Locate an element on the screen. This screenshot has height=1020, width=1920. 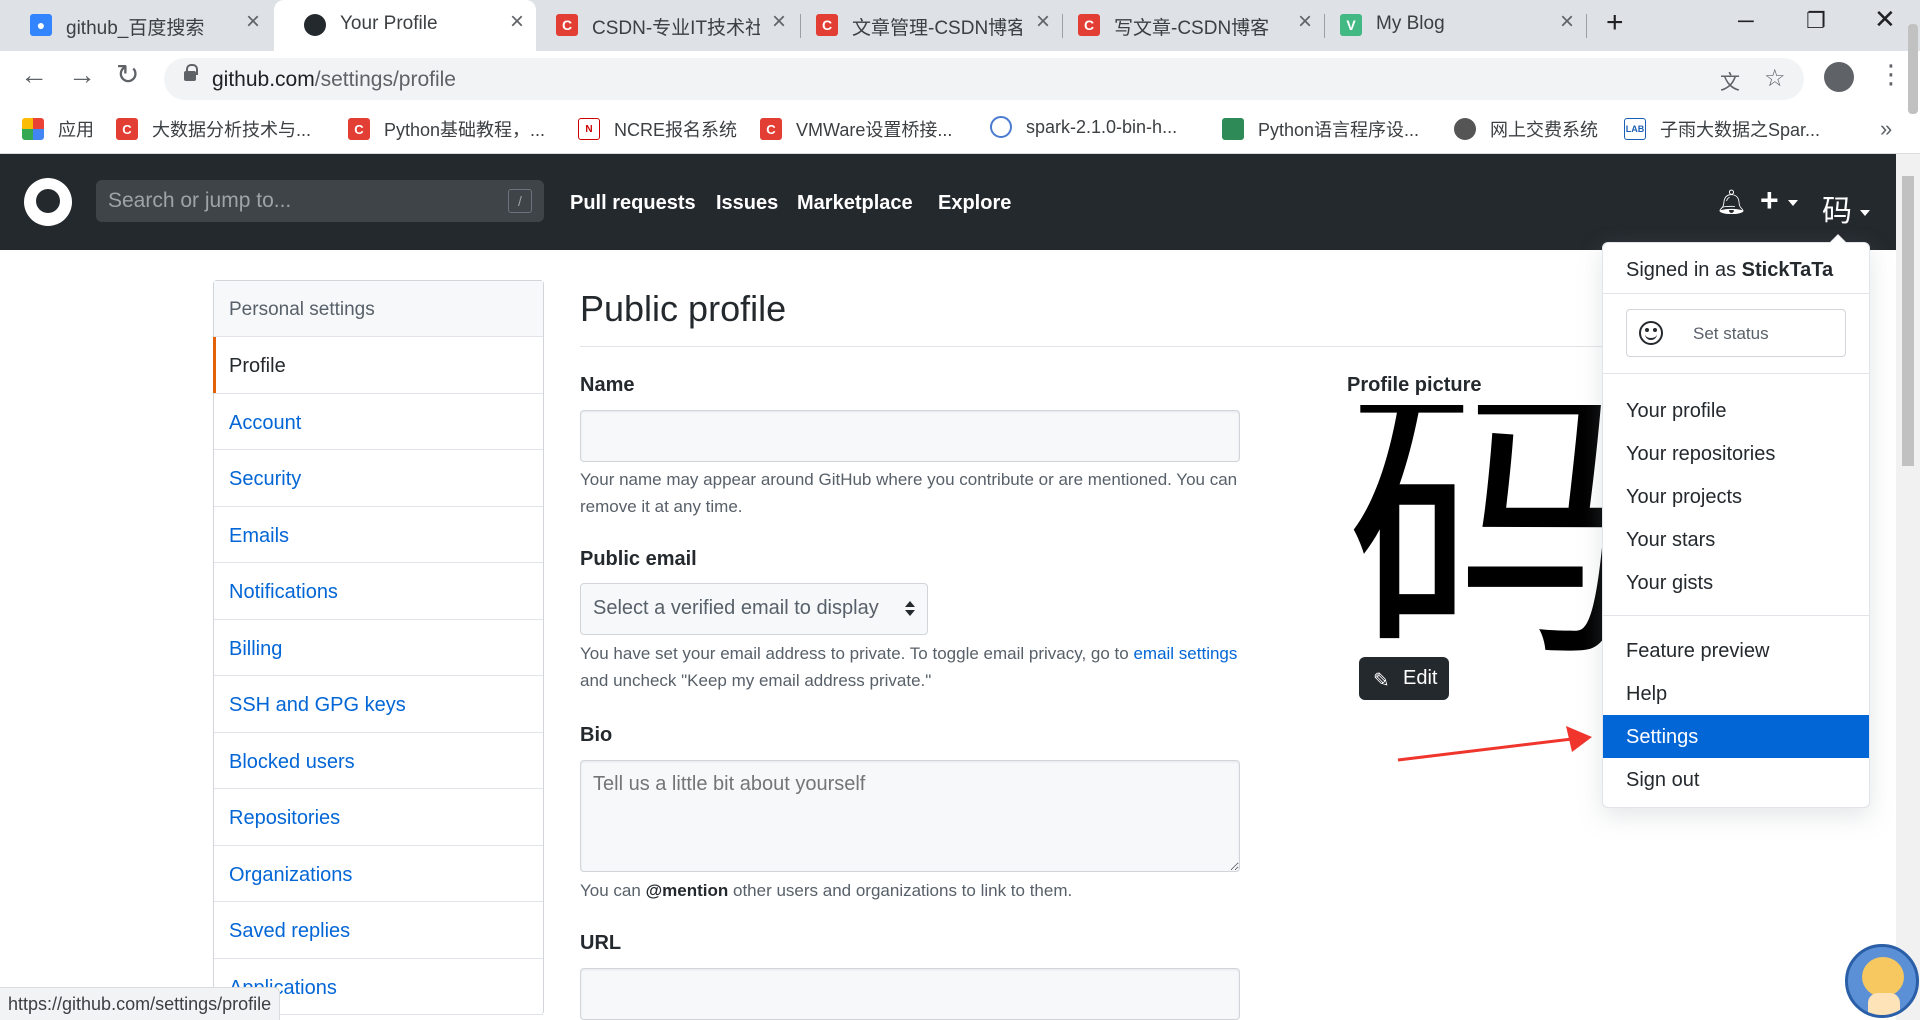
bio-textarea is located at coordinates (910, 816).